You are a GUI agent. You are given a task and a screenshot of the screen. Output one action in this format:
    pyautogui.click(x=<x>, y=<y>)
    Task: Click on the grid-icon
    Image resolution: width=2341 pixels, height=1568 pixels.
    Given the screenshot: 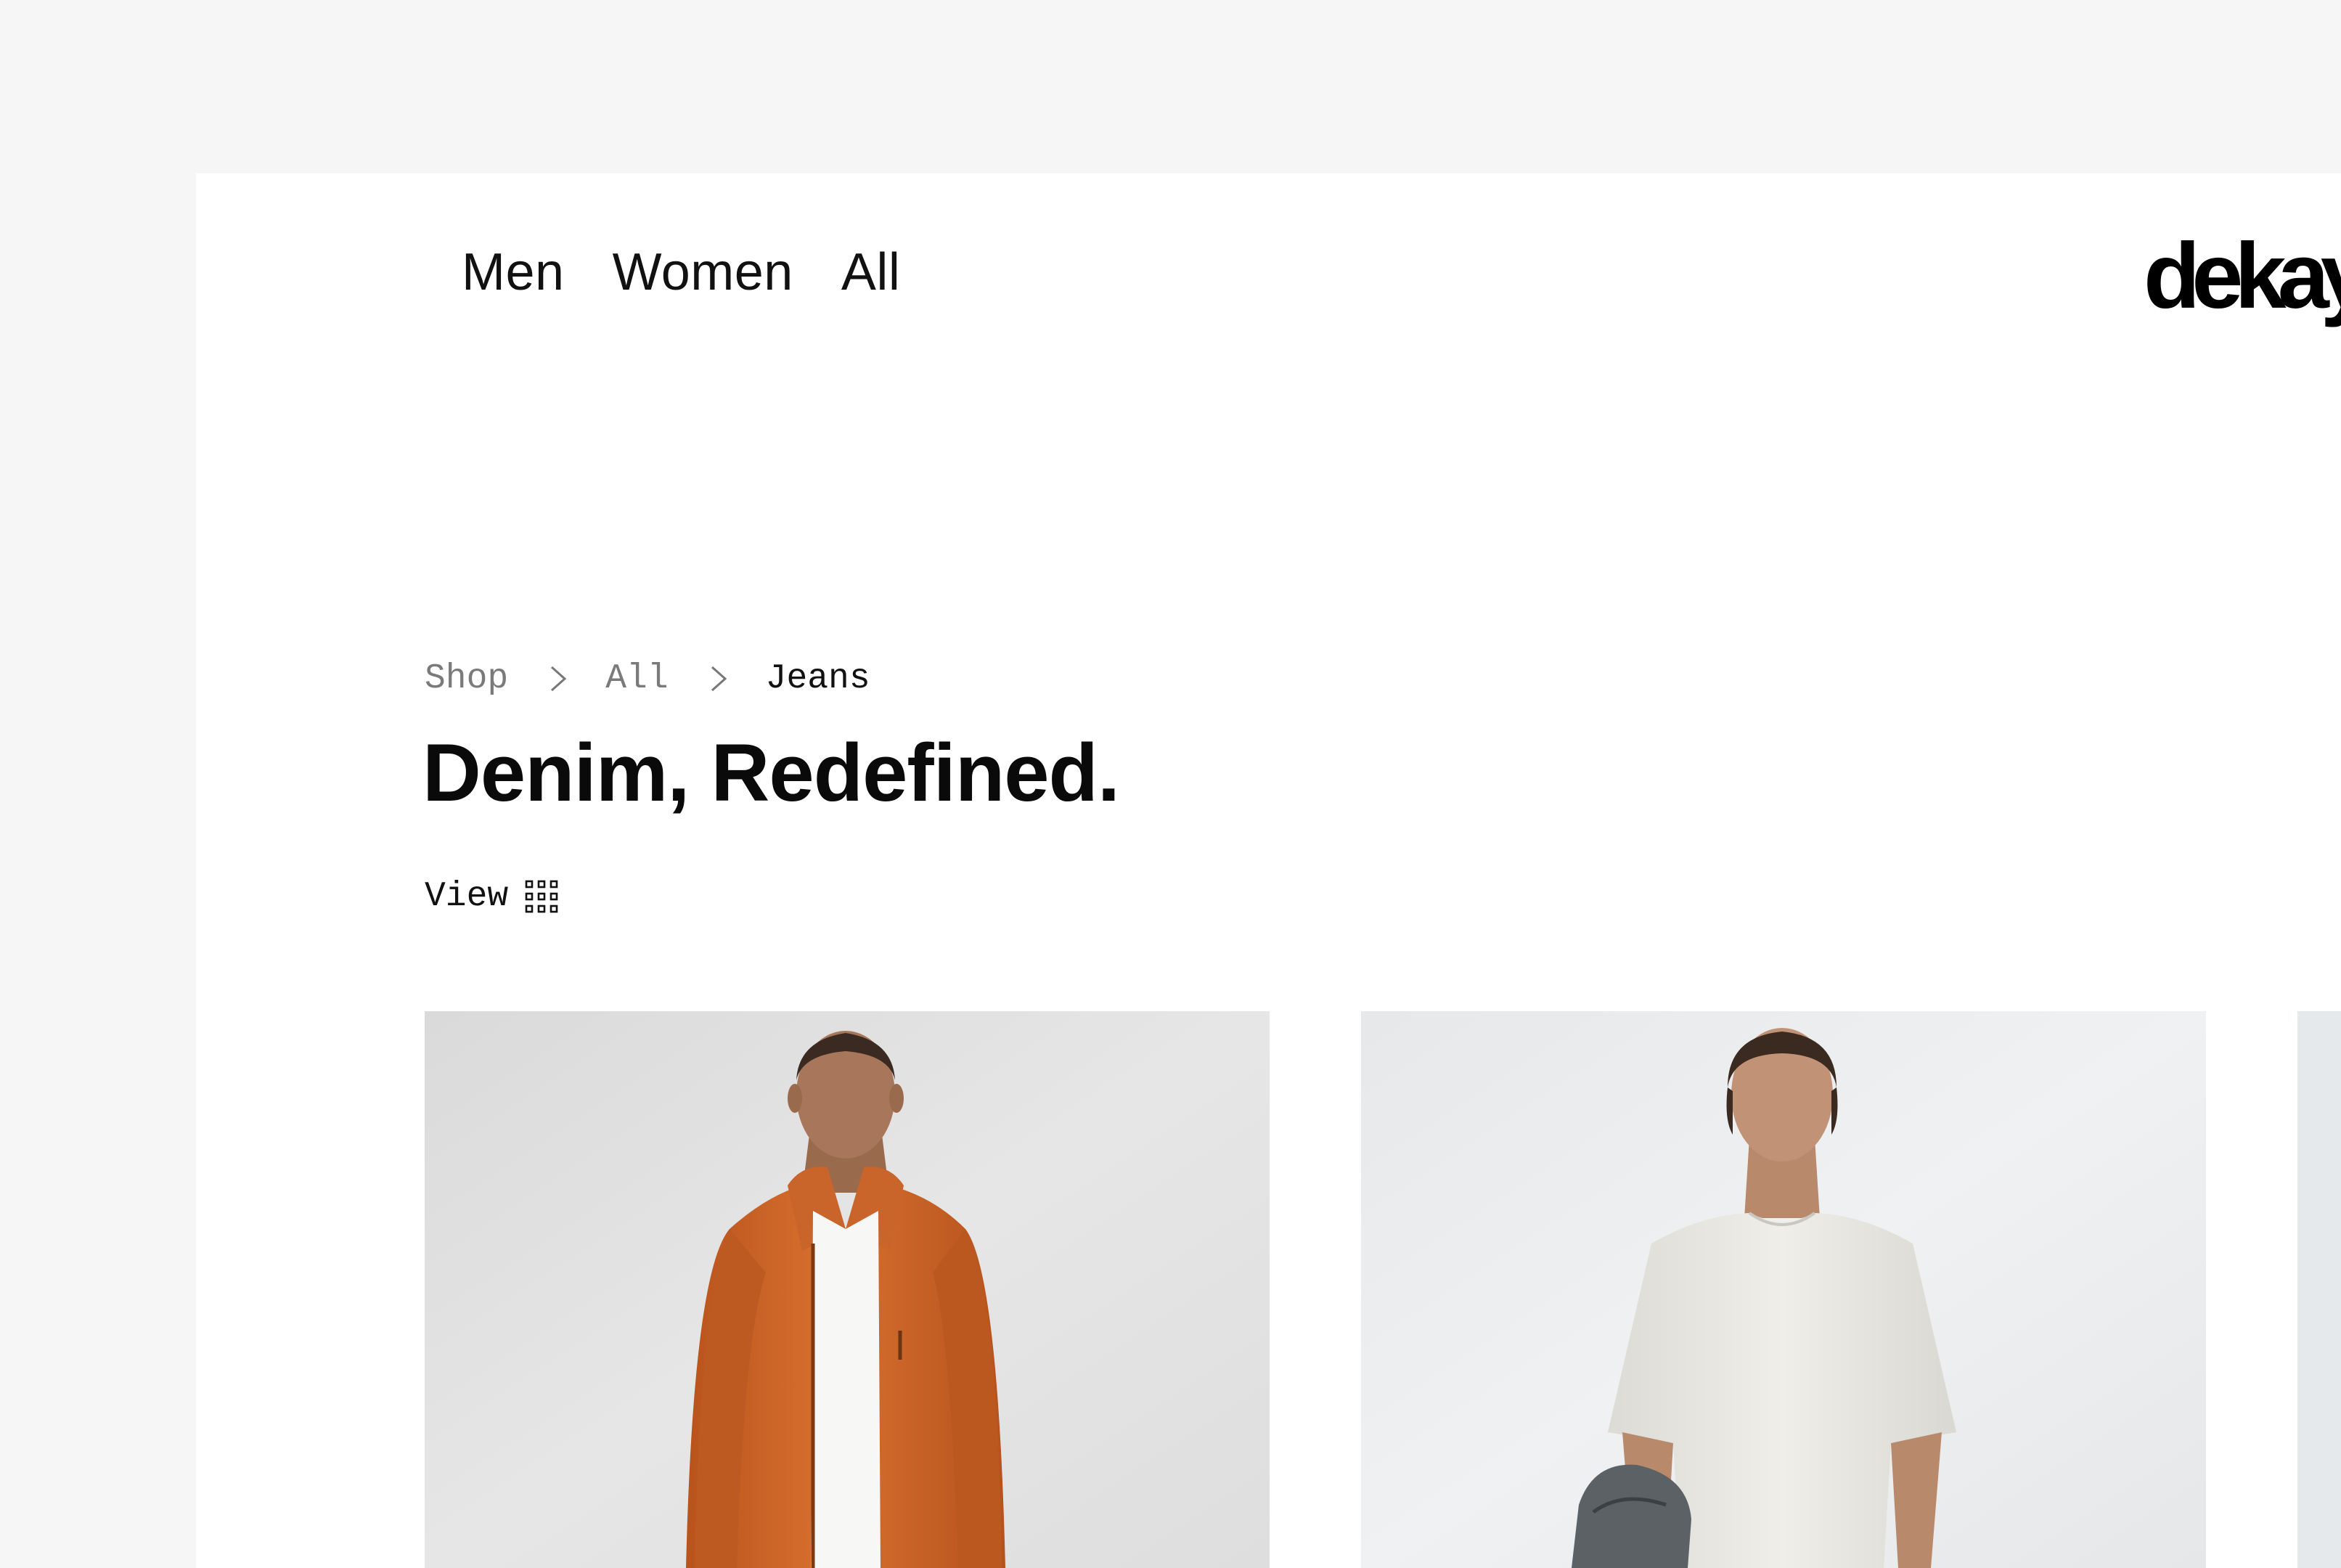 What is the action you would take?
    pyautogui.click(x=541, y=897)
    